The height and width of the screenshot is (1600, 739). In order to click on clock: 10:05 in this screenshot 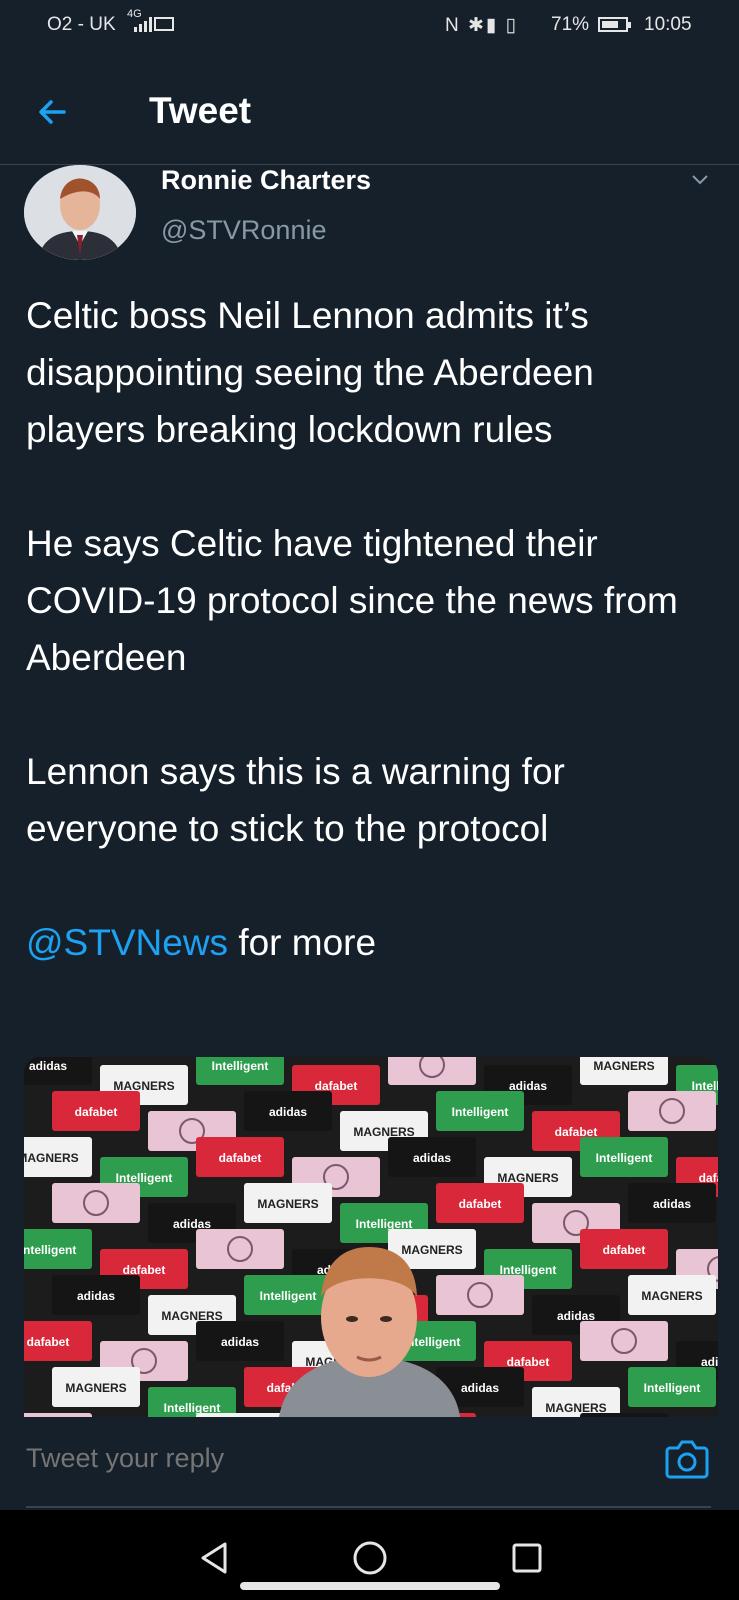, I will do `click(668, 24)`.